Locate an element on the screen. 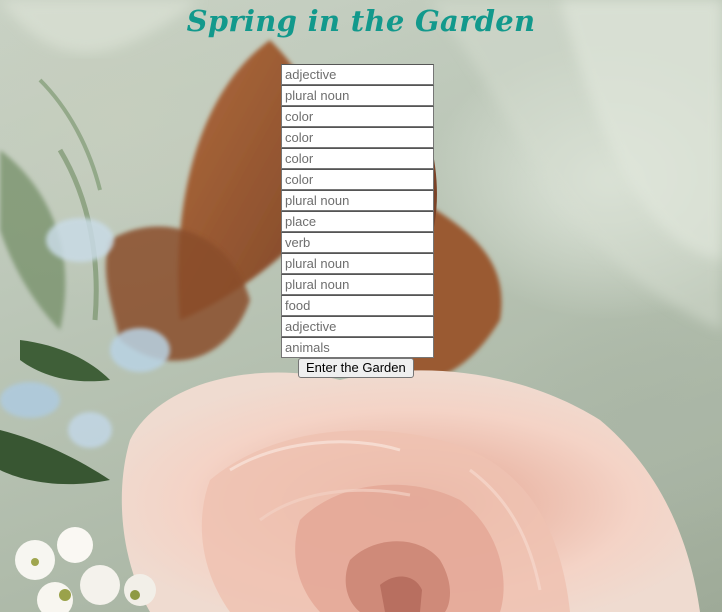 This screenshot has width=722, height=612. animals-input is located at coordinates (357, 347).